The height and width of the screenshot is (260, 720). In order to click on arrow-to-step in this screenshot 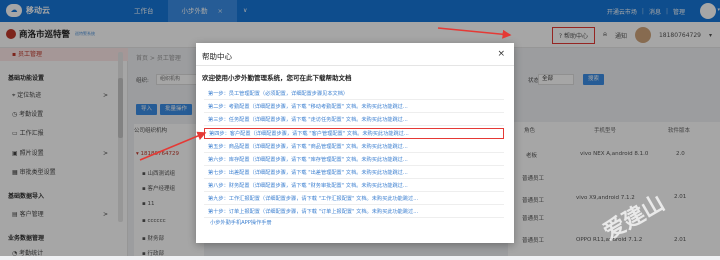, I will do `click(173, 146)`.